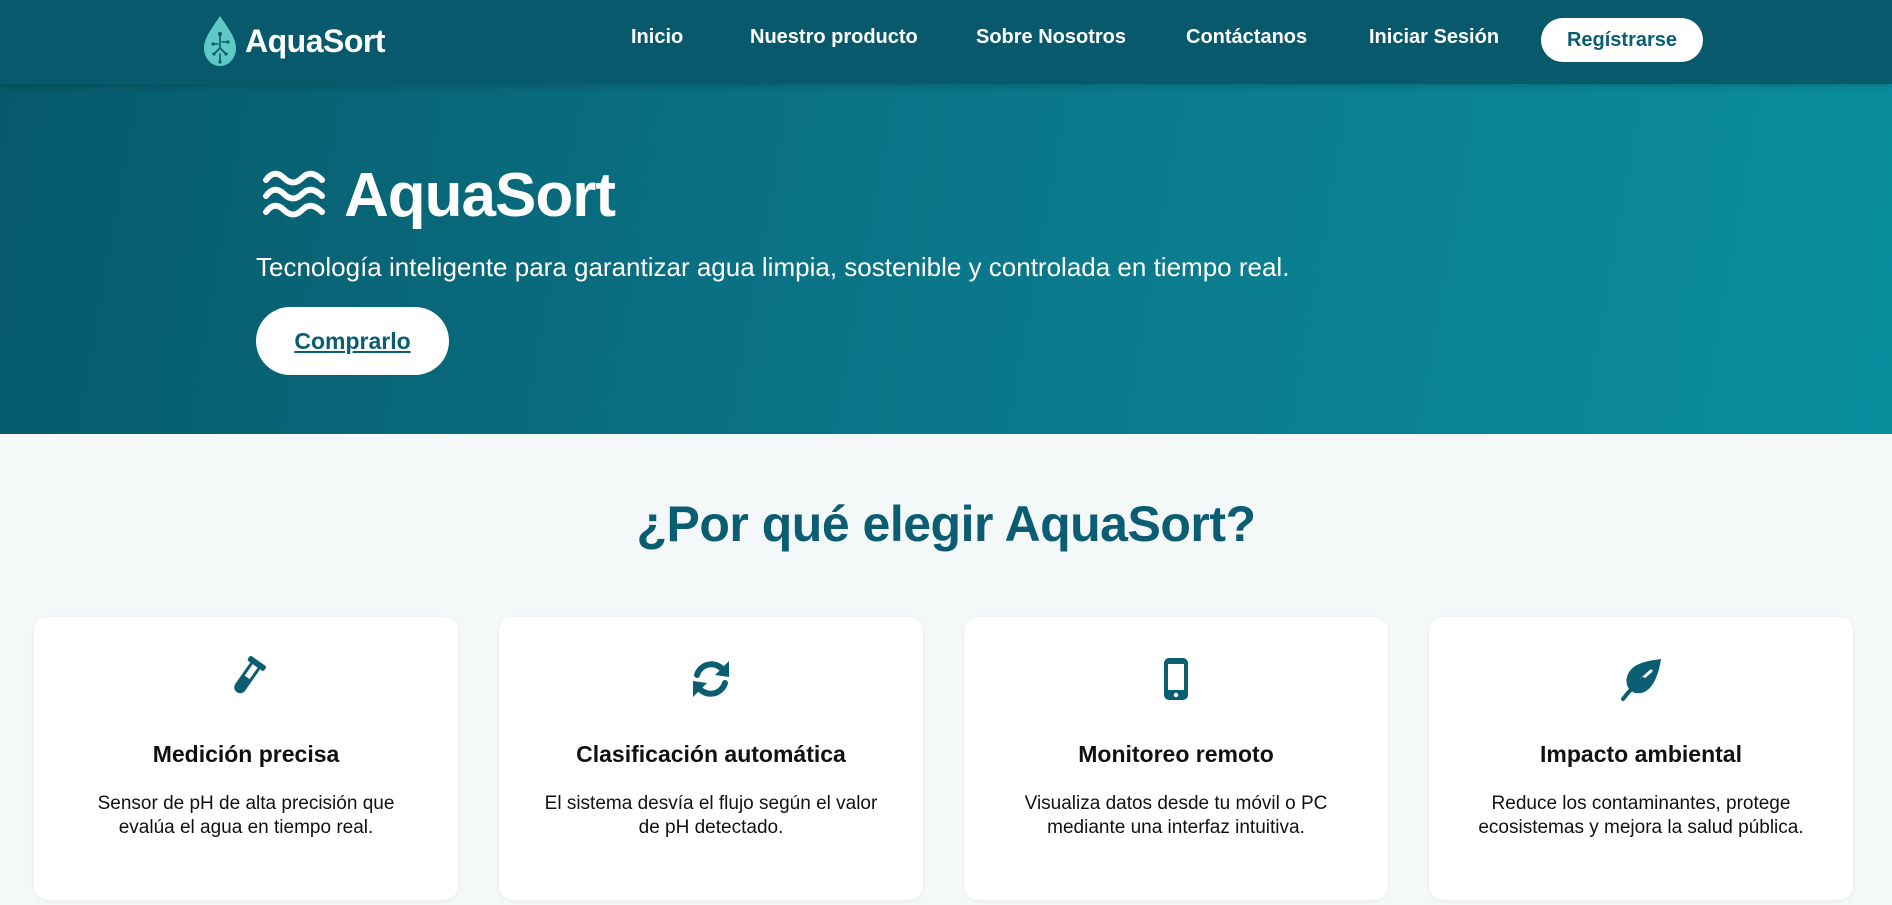 The height and width of the screenshot is (905, 1892). What do you see at coordinates (711, 679) in the screenshot?
I see `sync-icon` at bounding box center [711, 679].